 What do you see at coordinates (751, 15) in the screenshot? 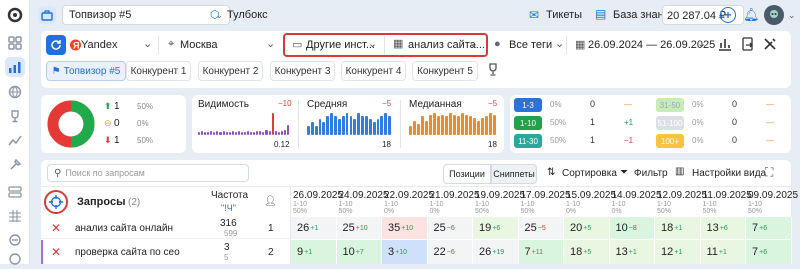
I see `bell-icon: 🔔︎` at bounding box center [751, 15].